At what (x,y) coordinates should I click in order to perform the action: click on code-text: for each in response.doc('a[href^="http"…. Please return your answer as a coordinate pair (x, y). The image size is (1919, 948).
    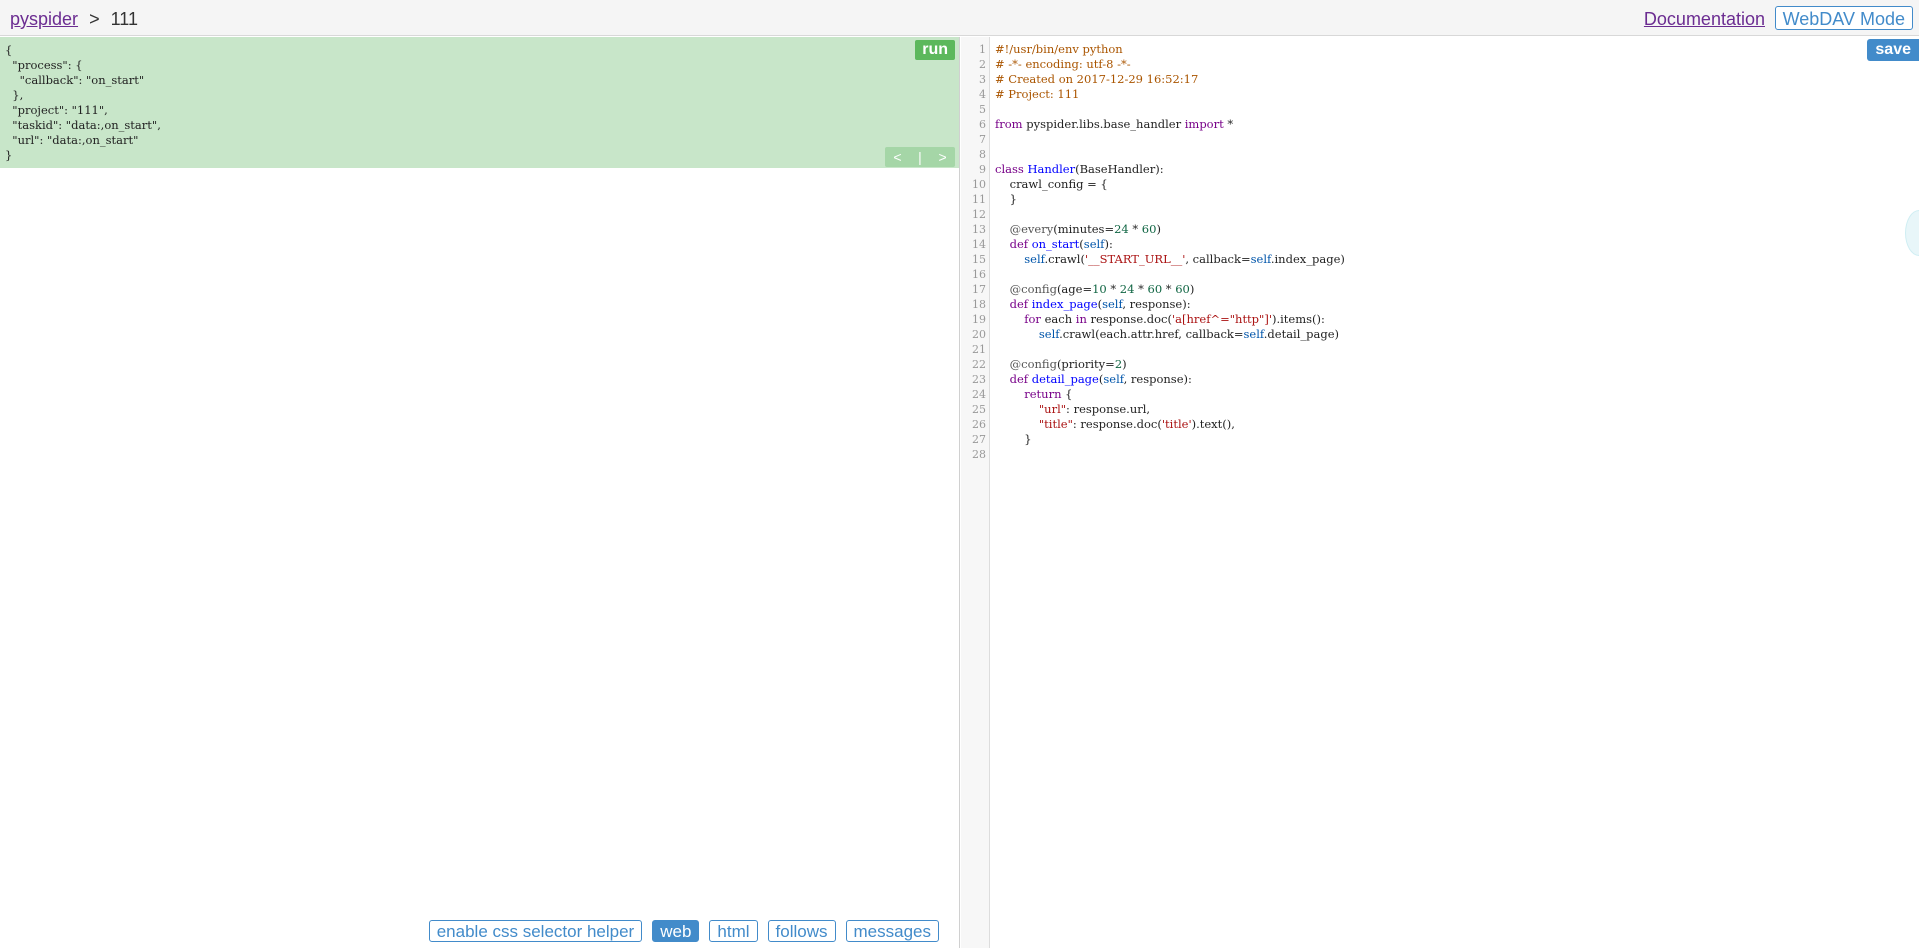
    Looking at the image, I should click on (1174, 319).